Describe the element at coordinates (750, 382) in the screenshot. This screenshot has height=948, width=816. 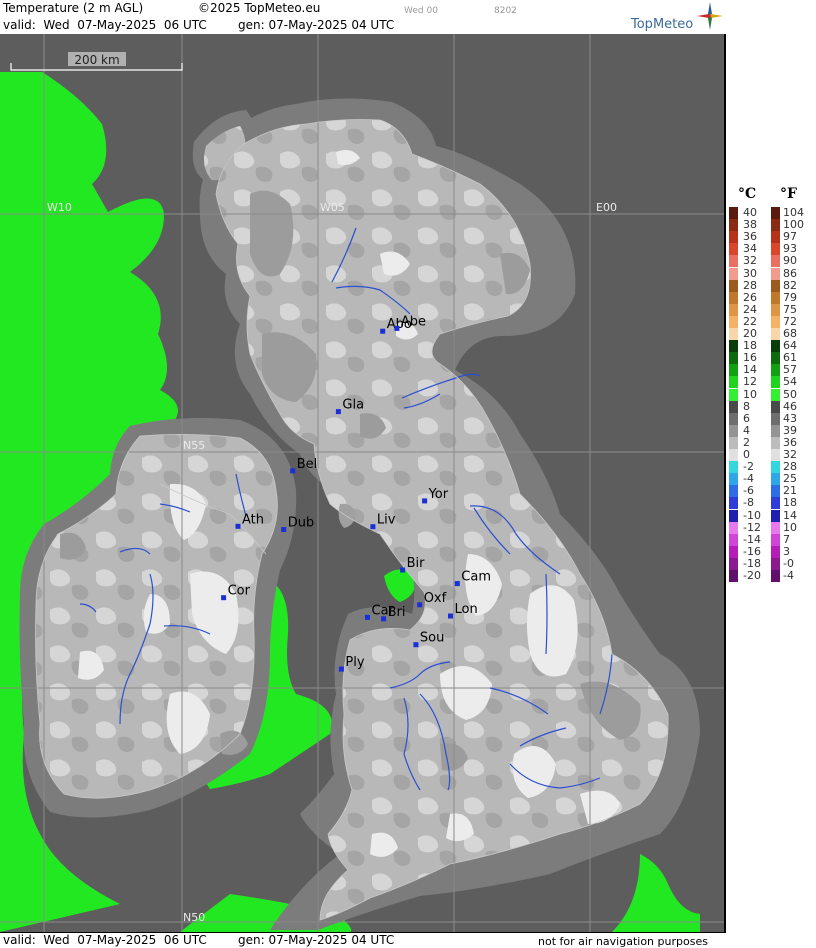
I see `legend-celsius-label: 12` at that location.